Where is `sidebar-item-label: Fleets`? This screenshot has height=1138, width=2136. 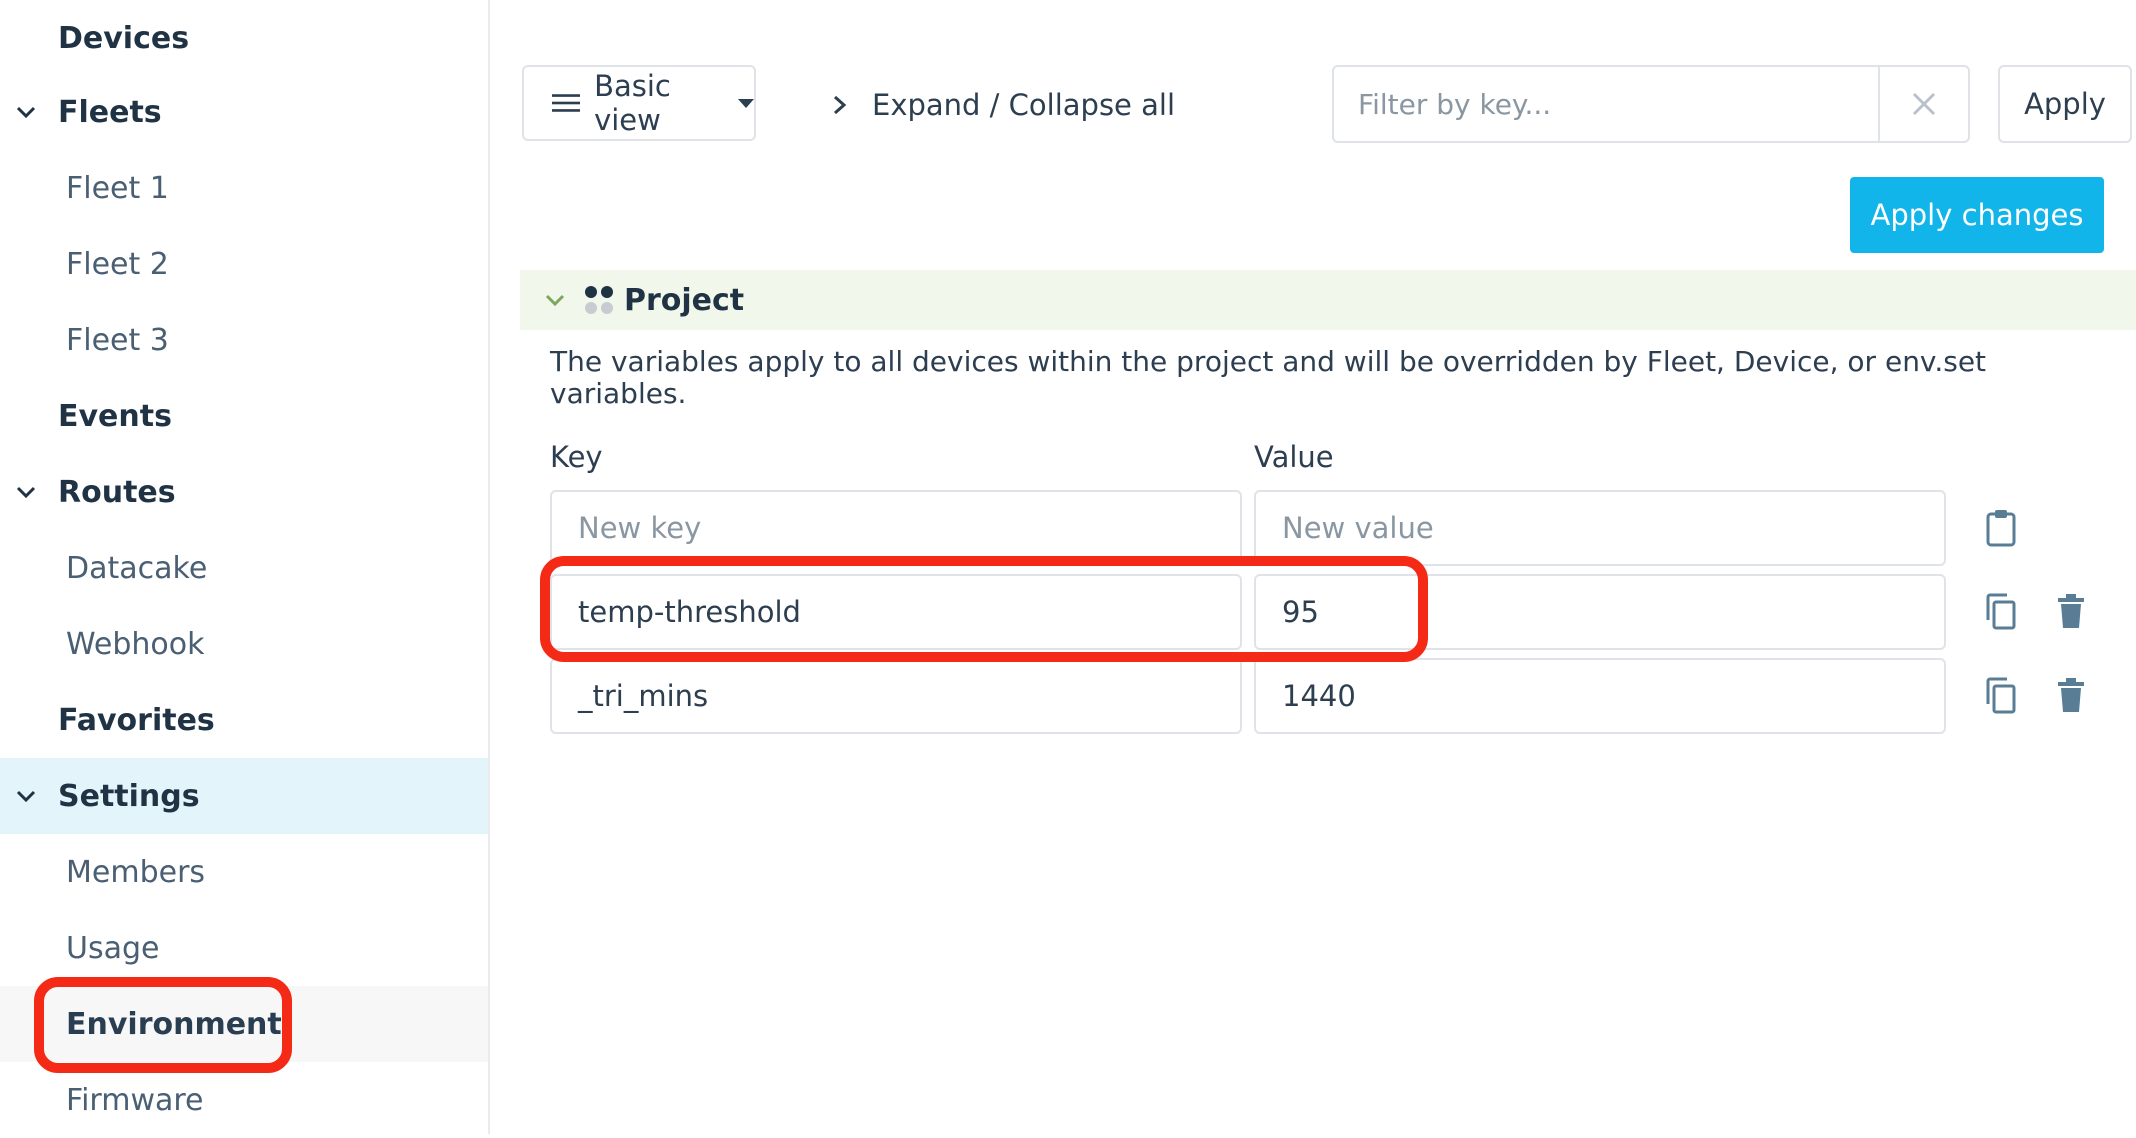
sidebar-item-label: Fleets is located at coordinates (110, 112).